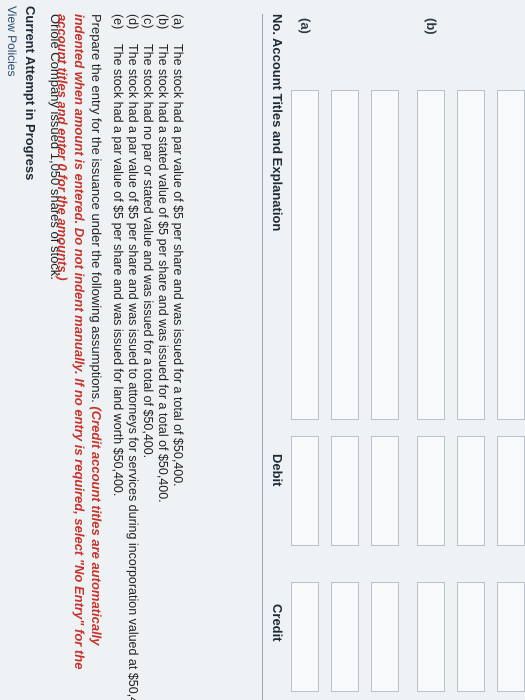 This screenshot has height=700, width=525. Describe the element at coordinates (118, 22) in the screenshot. I see `assumption-letter: (e)` at that location.